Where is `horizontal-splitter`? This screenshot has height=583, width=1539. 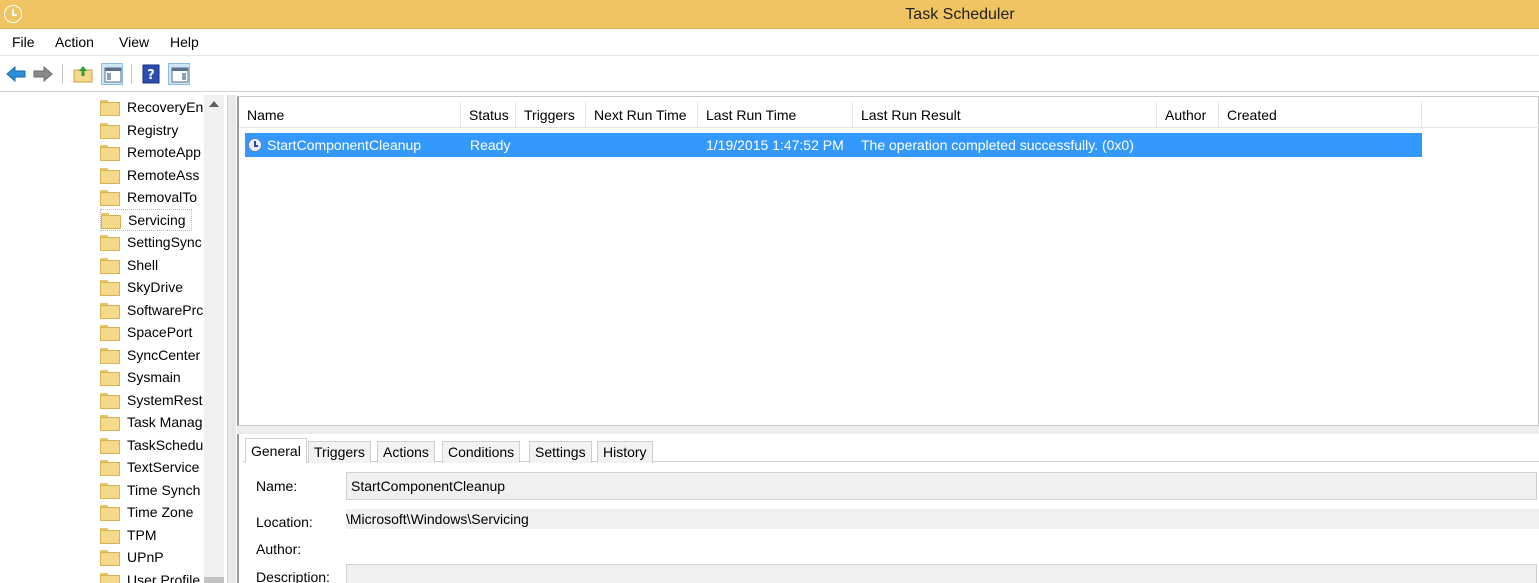
horizontal-splitter is located at coordinates (888, 430).